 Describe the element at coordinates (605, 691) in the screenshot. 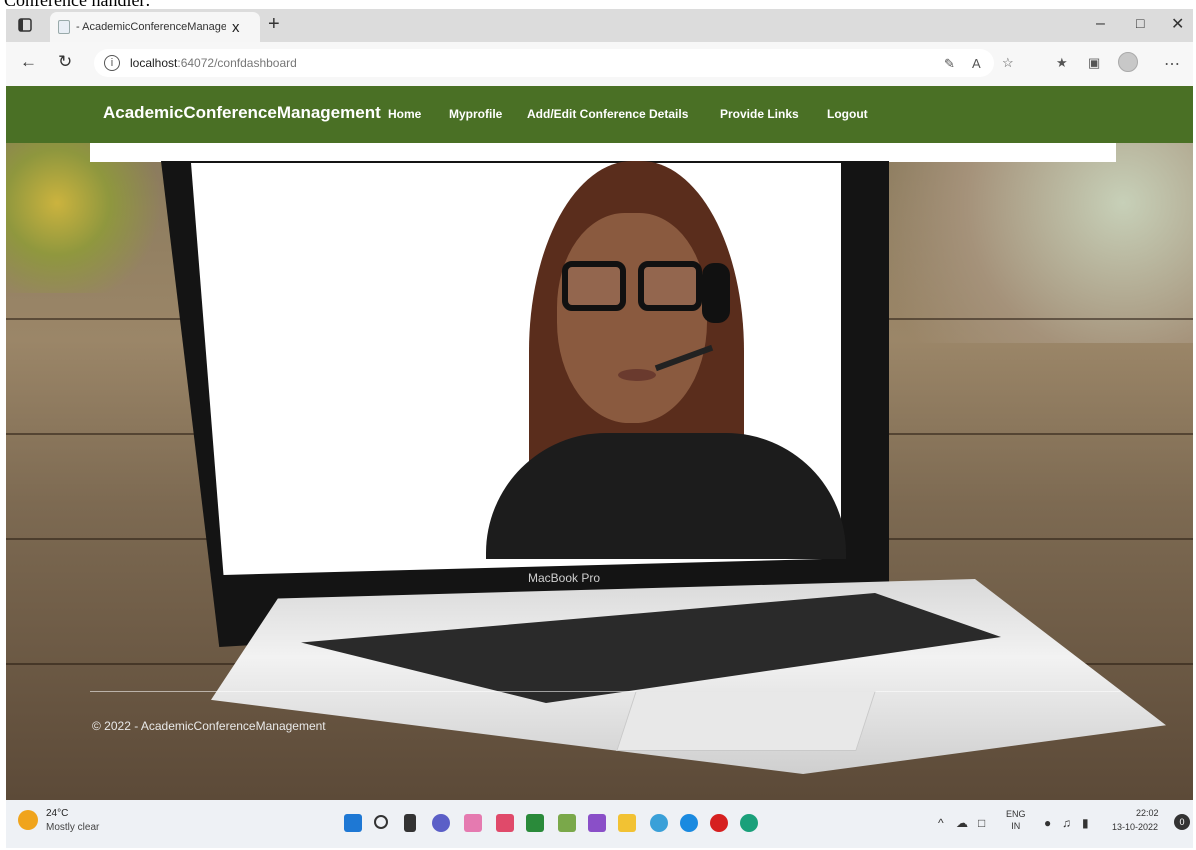

I see `footer-divider` at that location.